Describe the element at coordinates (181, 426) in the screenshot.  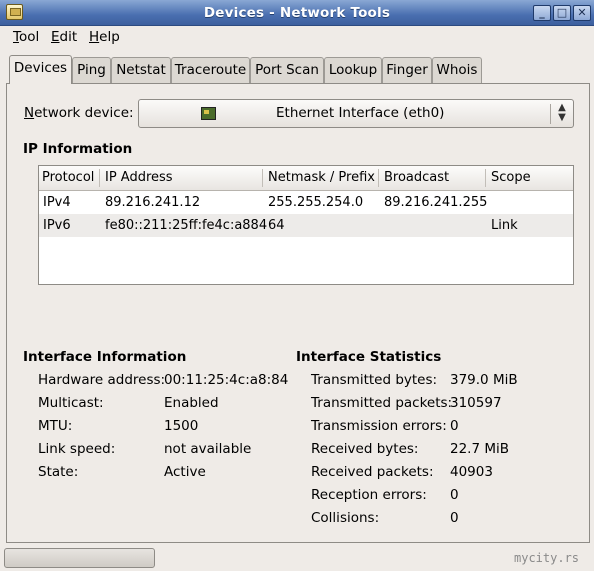
I see `mtu-value: 1500` at that location.